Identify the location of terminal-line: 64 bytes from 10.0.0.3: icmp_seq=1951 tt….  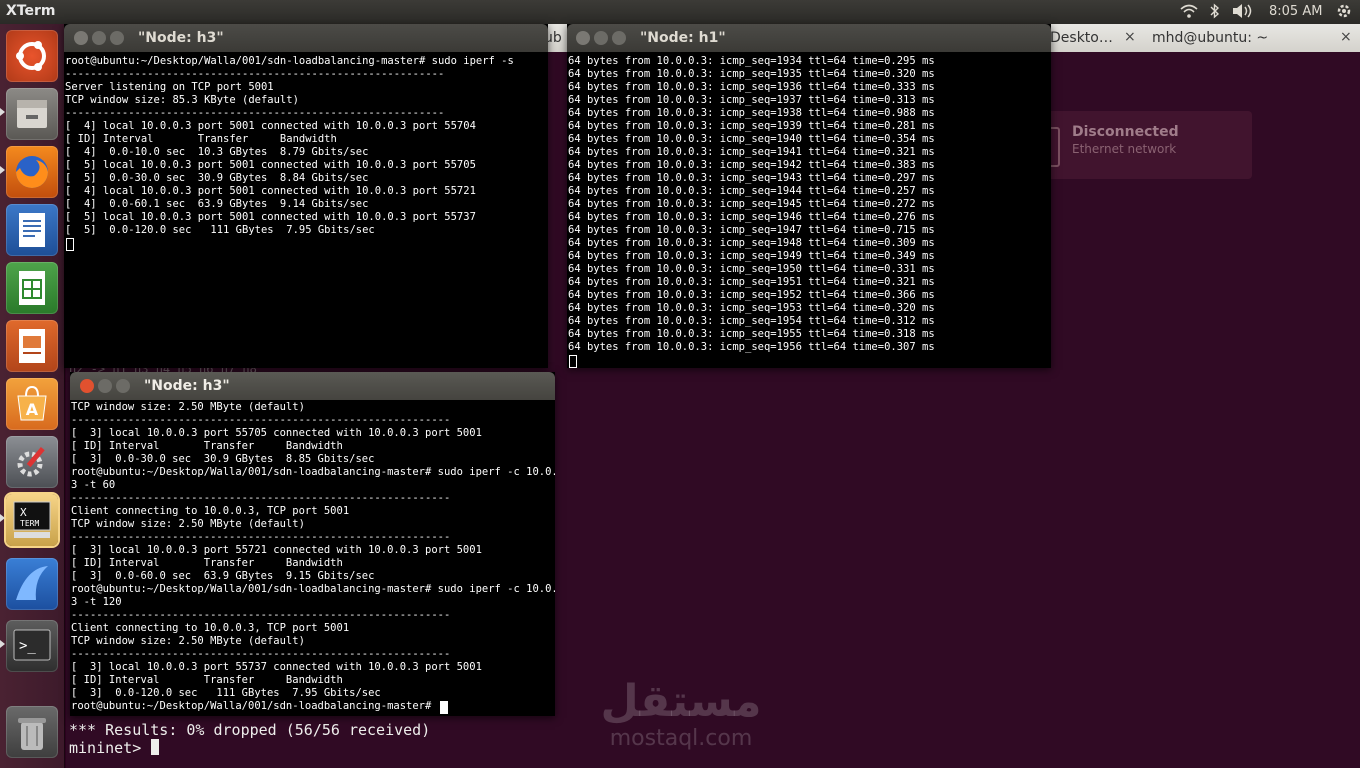
(751, 282).